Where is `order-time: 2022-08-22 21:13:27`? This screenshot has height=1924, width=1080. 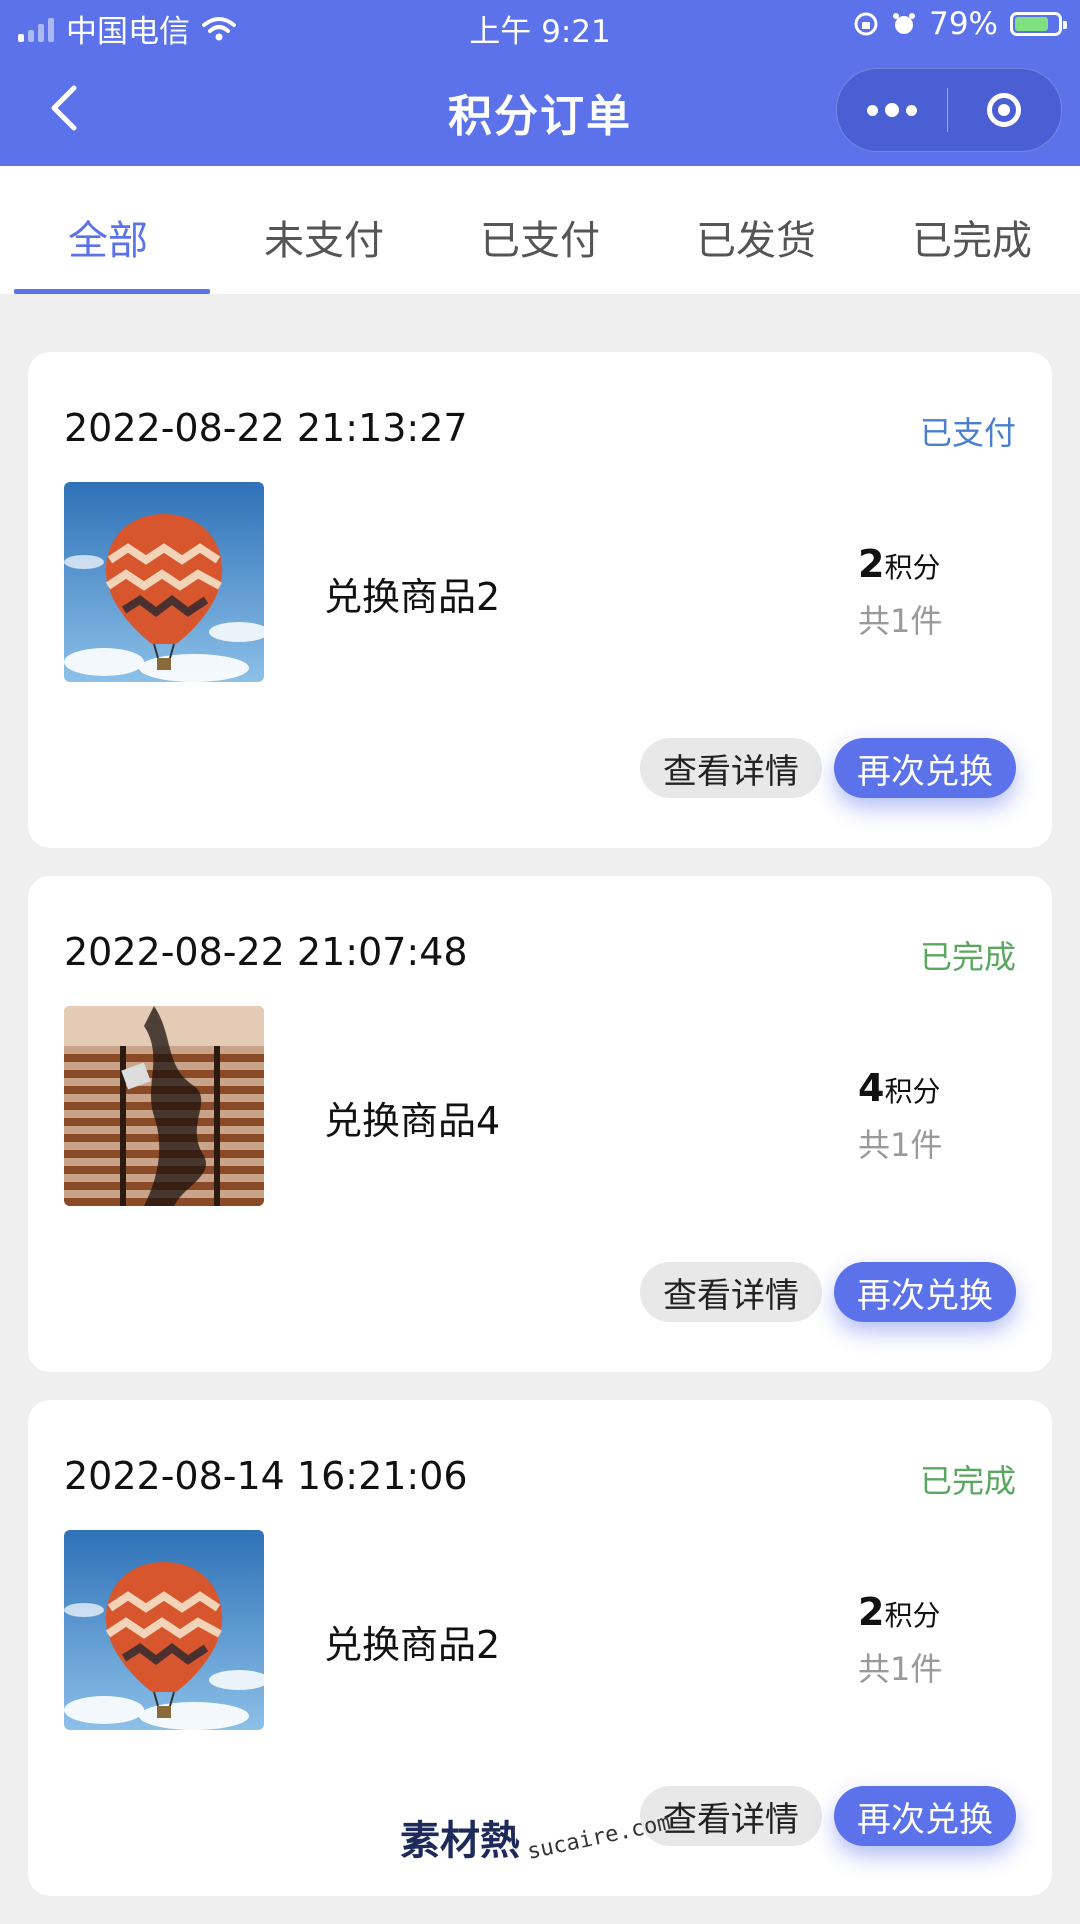 order-time: 2022-08-22 21:13:27 is located at coordinates (266, 428).